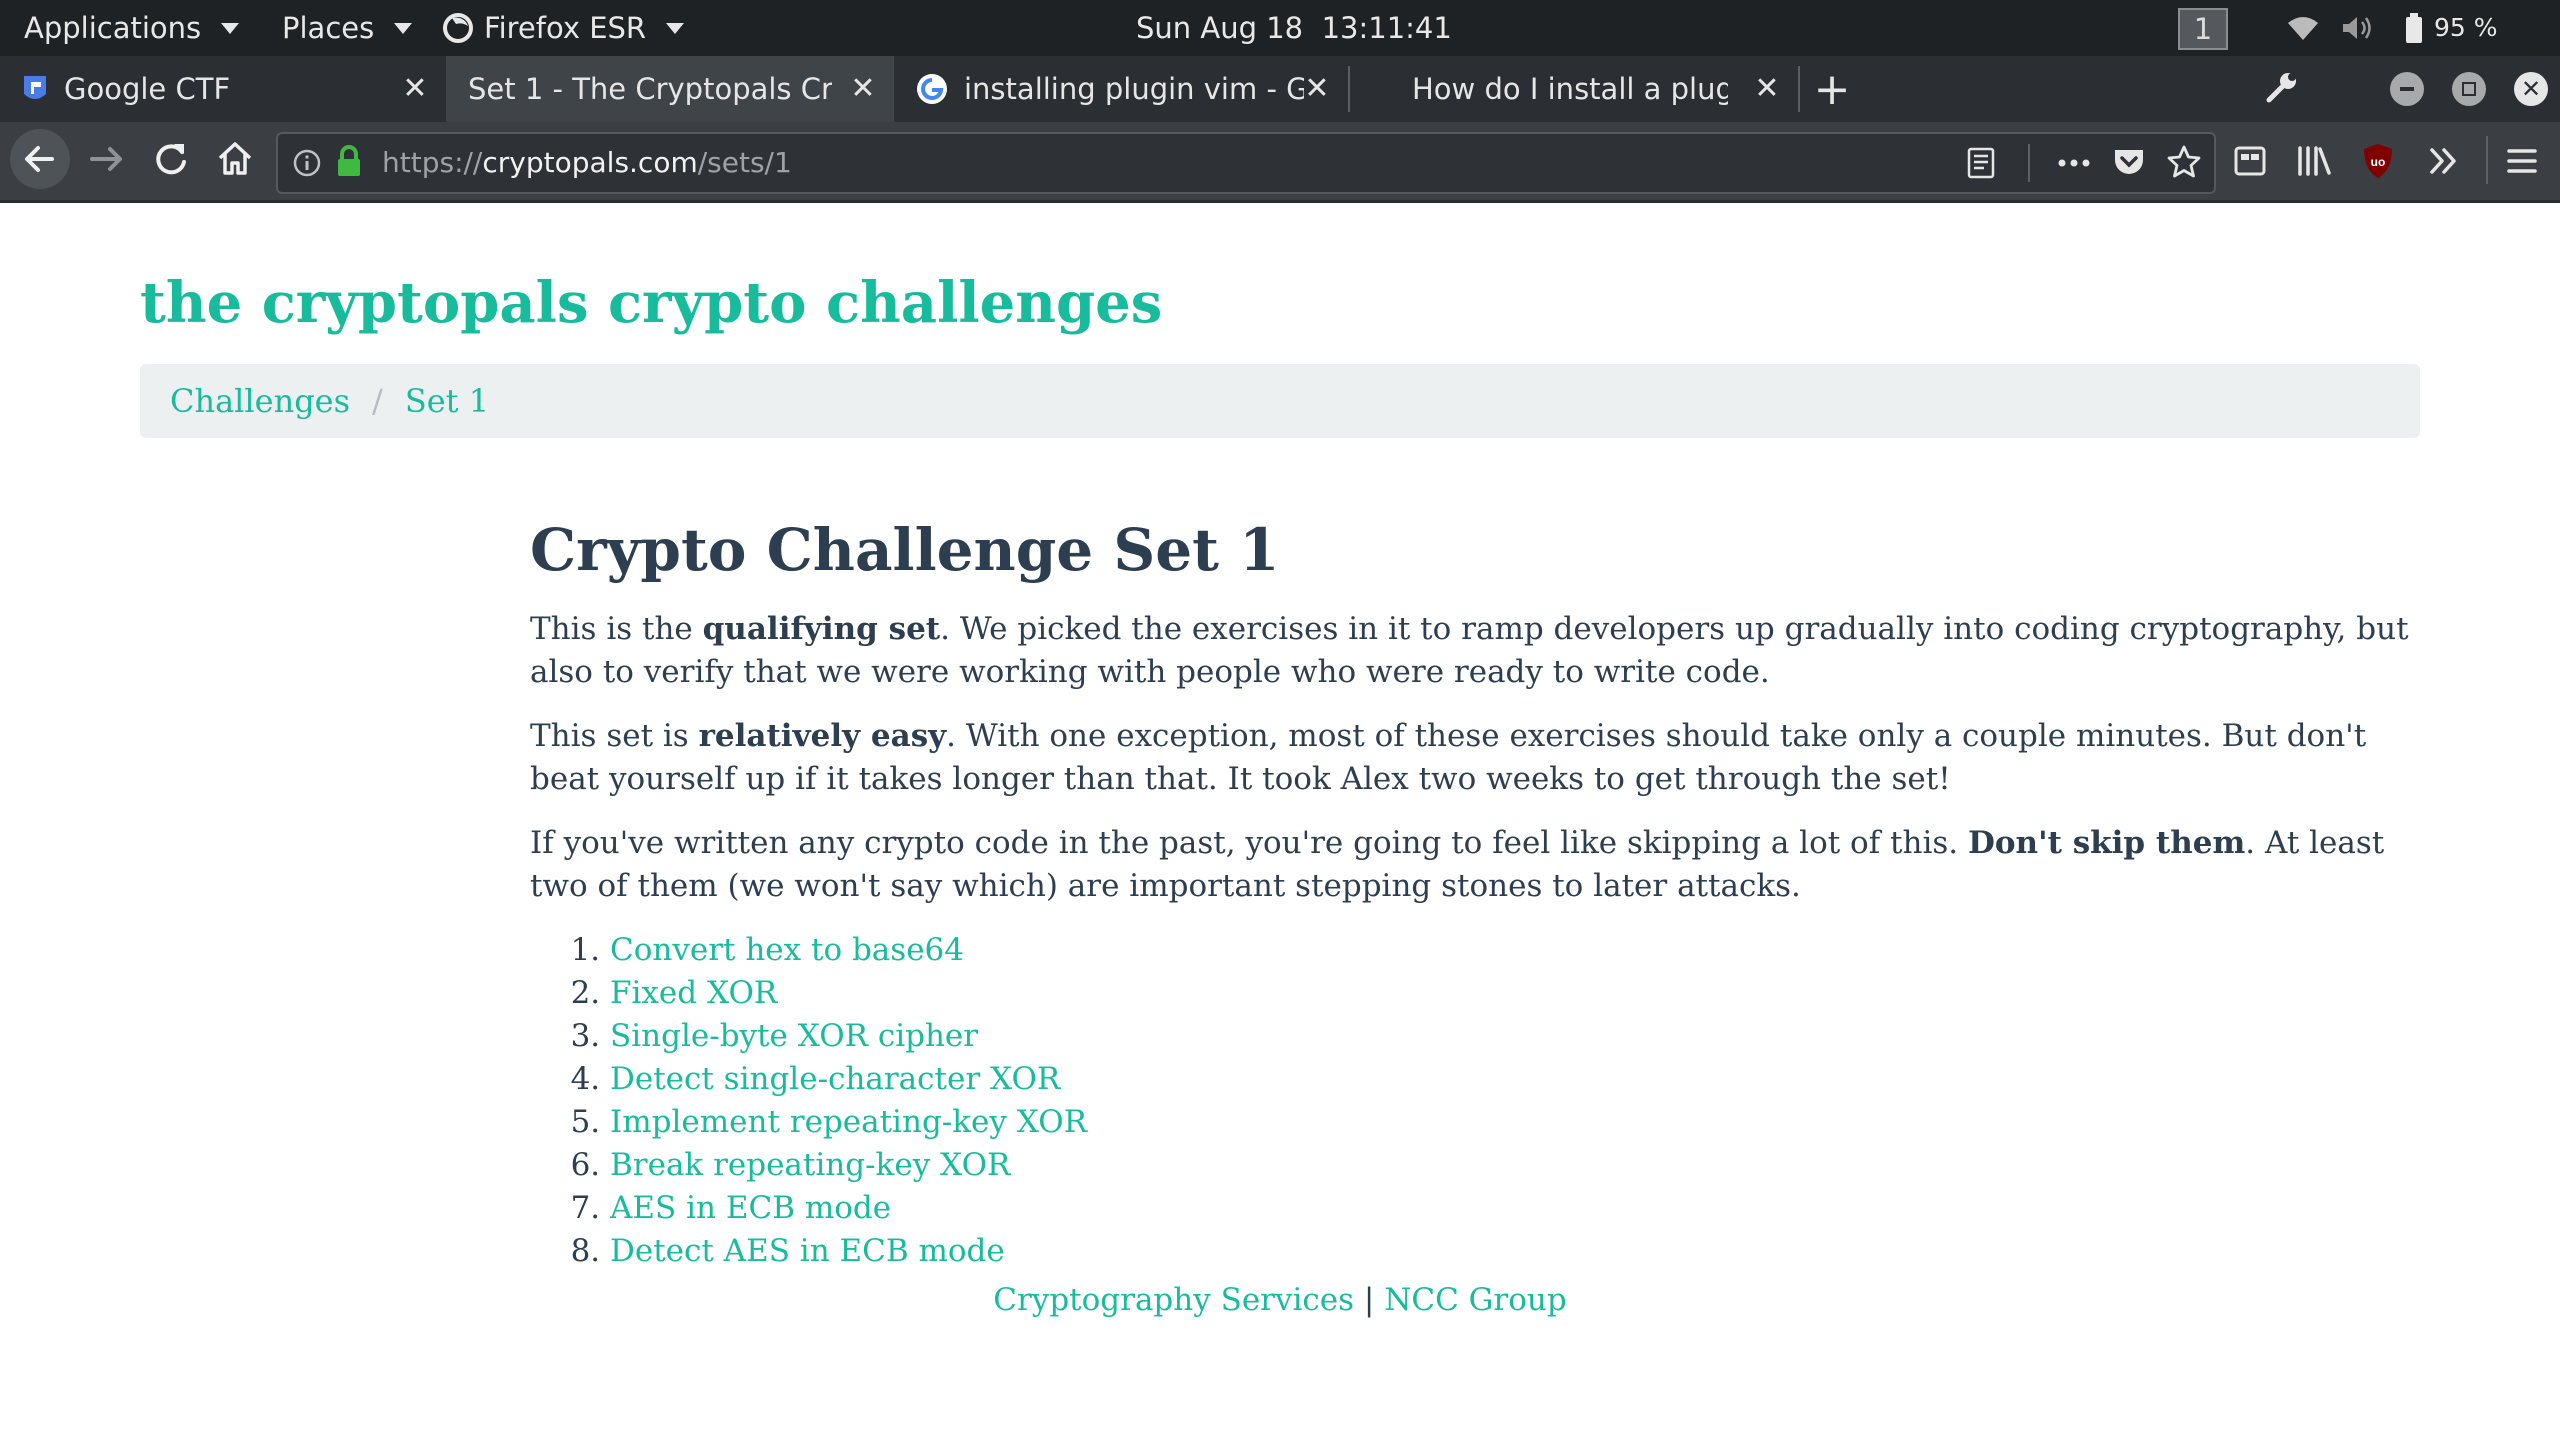  Describe the element at coordinates (932, 89) in the screenshot. I see `google-favicon` at that location.